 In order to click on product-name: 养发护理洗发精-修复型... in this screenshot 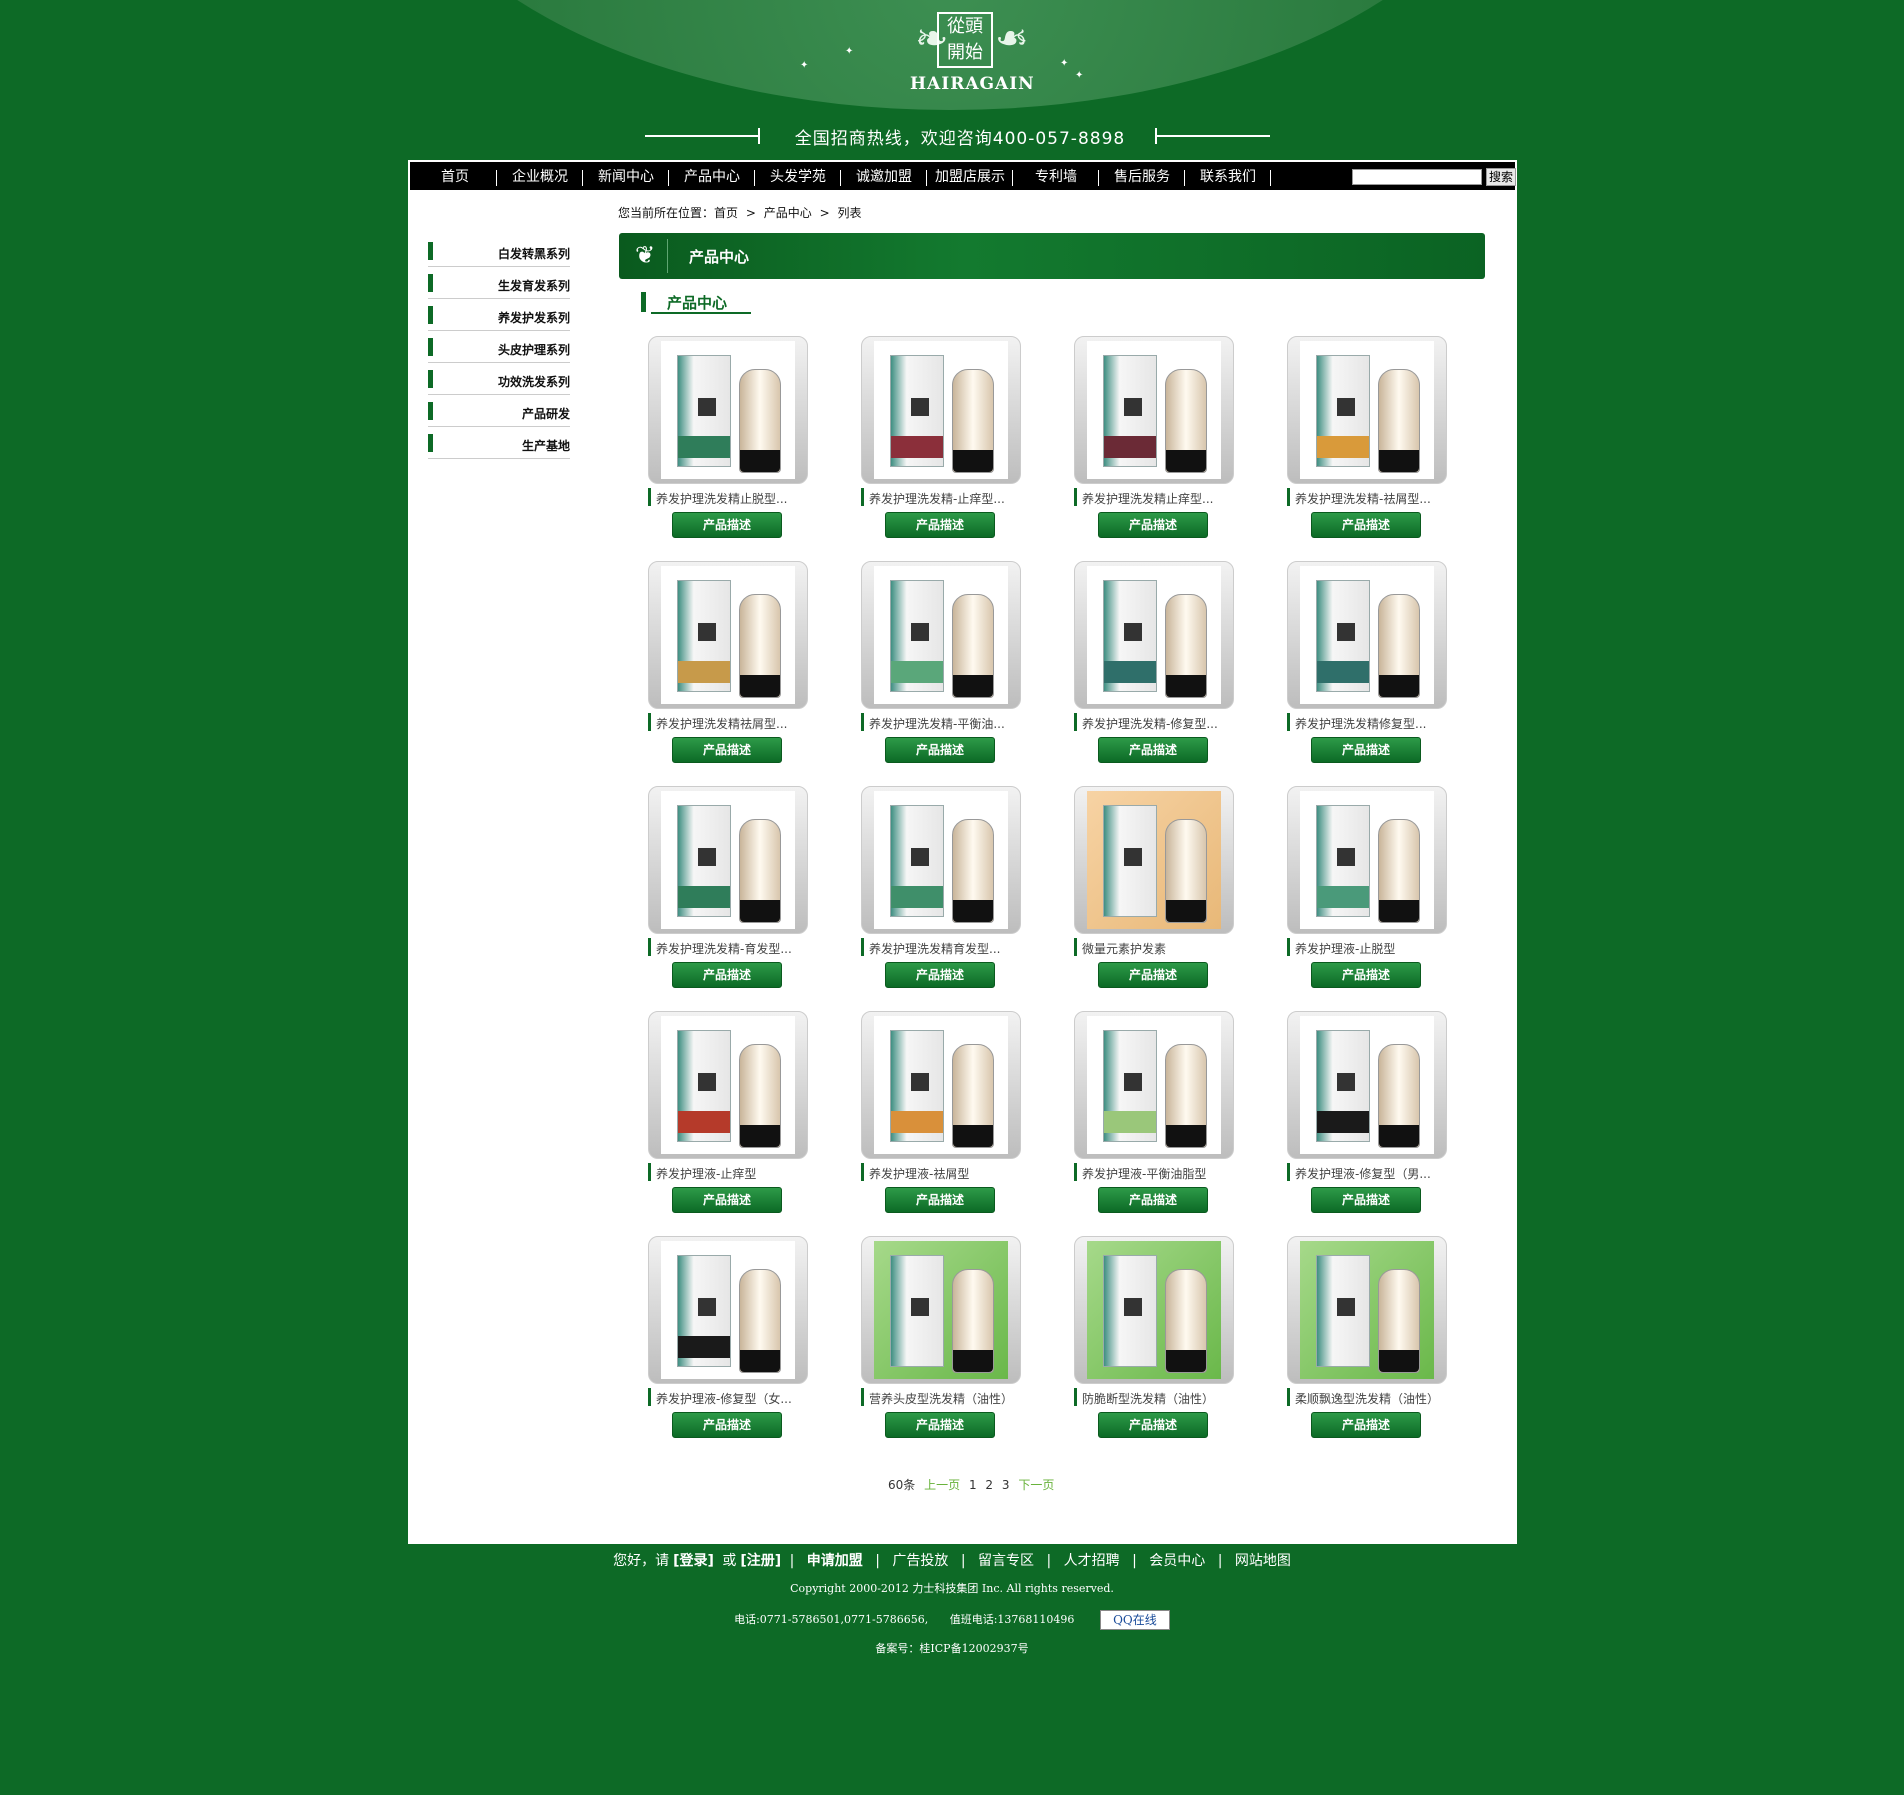, I will do `click(1157, 723)`.